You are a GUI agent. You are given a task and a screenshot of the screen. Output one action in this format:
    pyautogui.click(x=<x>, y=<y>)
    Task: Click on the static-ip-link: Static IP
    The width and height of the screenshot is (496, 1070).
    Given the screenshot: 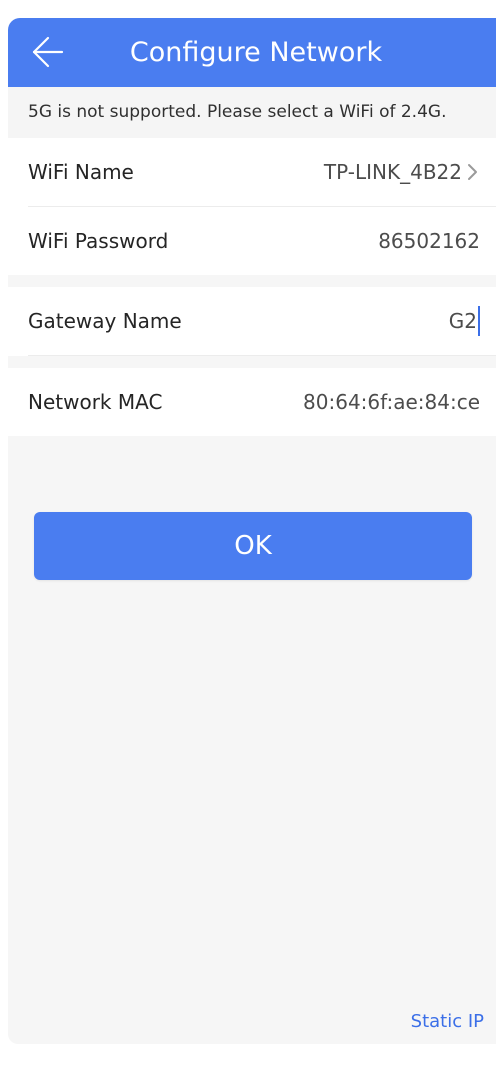 What is the action you would take?
    pyautogui.click(x=447, y=1021)
    